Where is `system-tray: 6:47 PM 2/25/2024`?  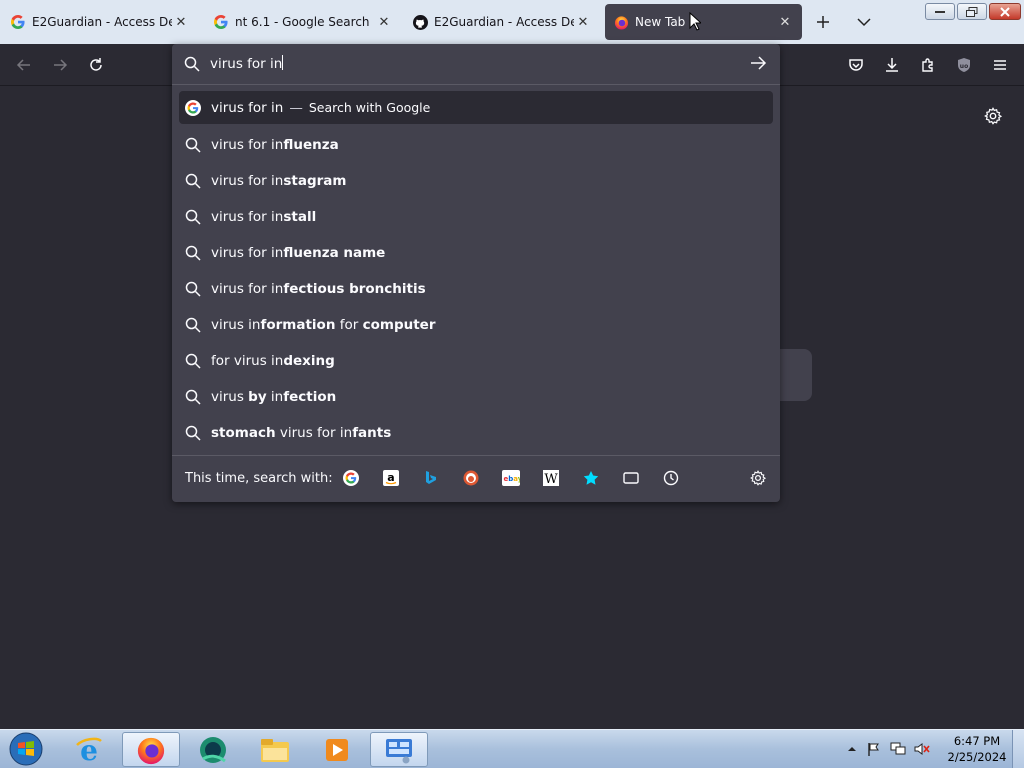
system-tray: 6:47 PM 2/25/2024 is located at coordinates (931, 749).